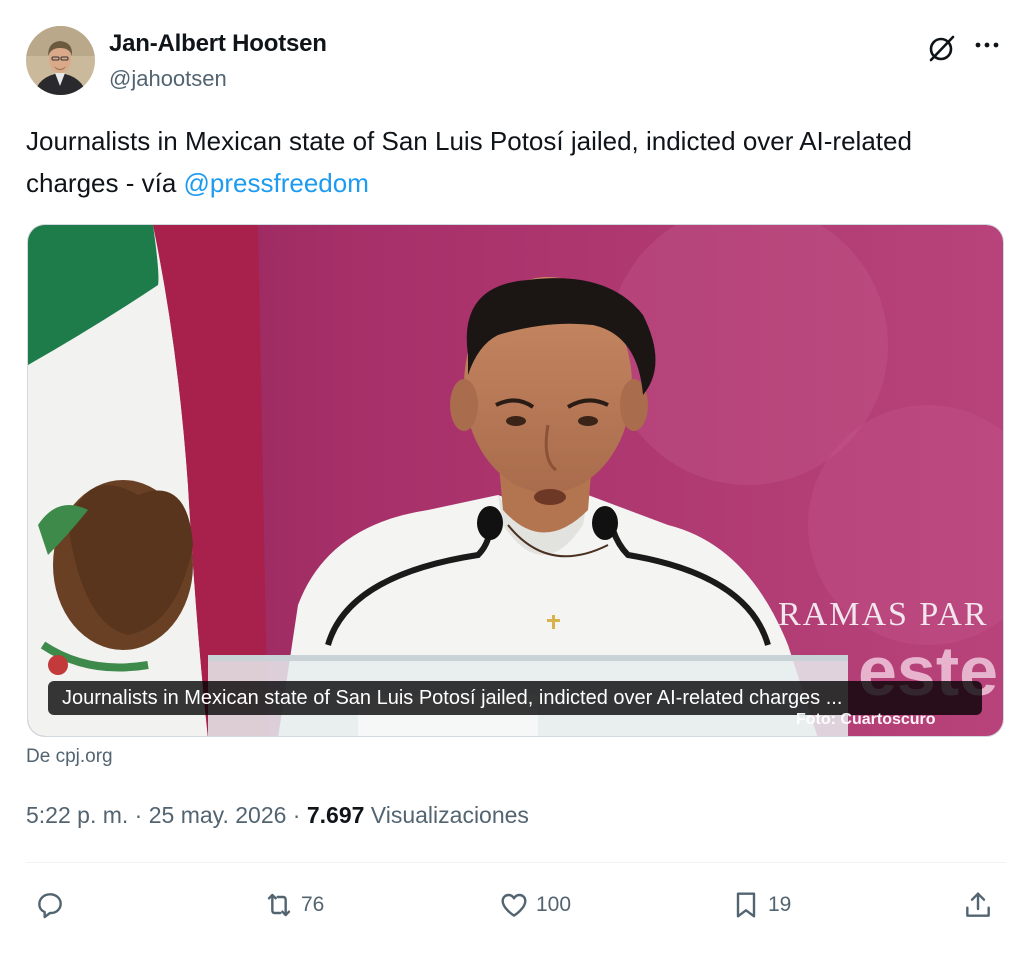 This screenshot has width=1024, height=967. Describe the element at coordinates (942, 48) in the screenshot. I see `grok-icon` at that location.